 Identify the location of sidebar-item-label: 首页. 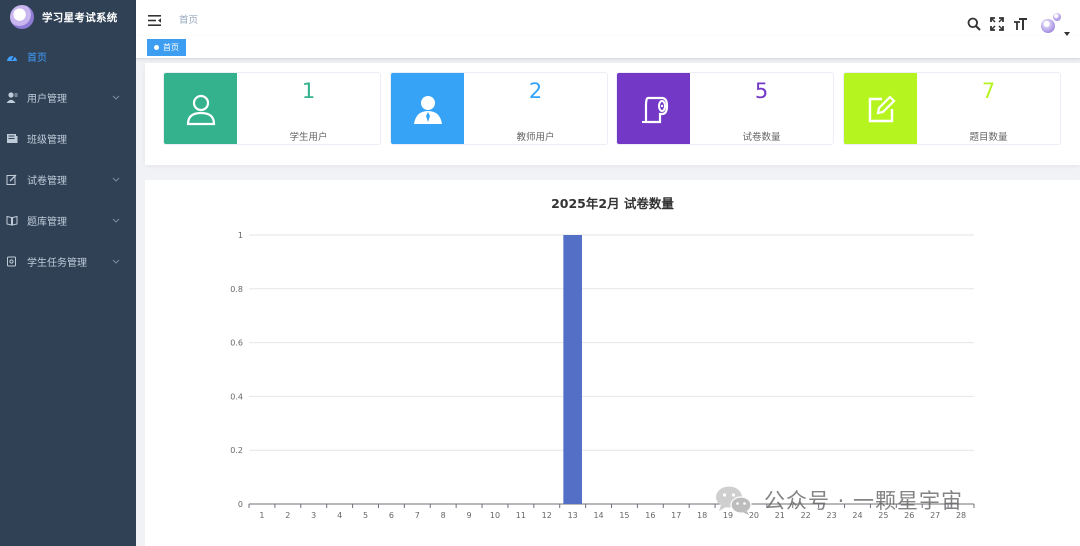
(37, 58).